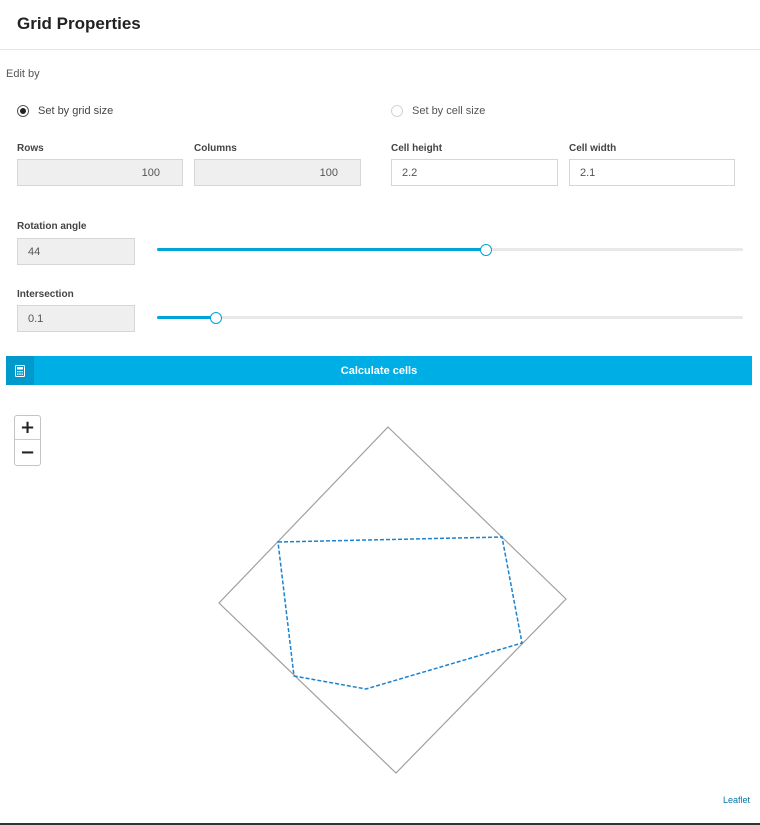 The width and height of the screenshot is (760, 825). What do you see at coordinates (474, 172) in the screenshot?
I see `cell-height-input` at bounding box center [474, 172].